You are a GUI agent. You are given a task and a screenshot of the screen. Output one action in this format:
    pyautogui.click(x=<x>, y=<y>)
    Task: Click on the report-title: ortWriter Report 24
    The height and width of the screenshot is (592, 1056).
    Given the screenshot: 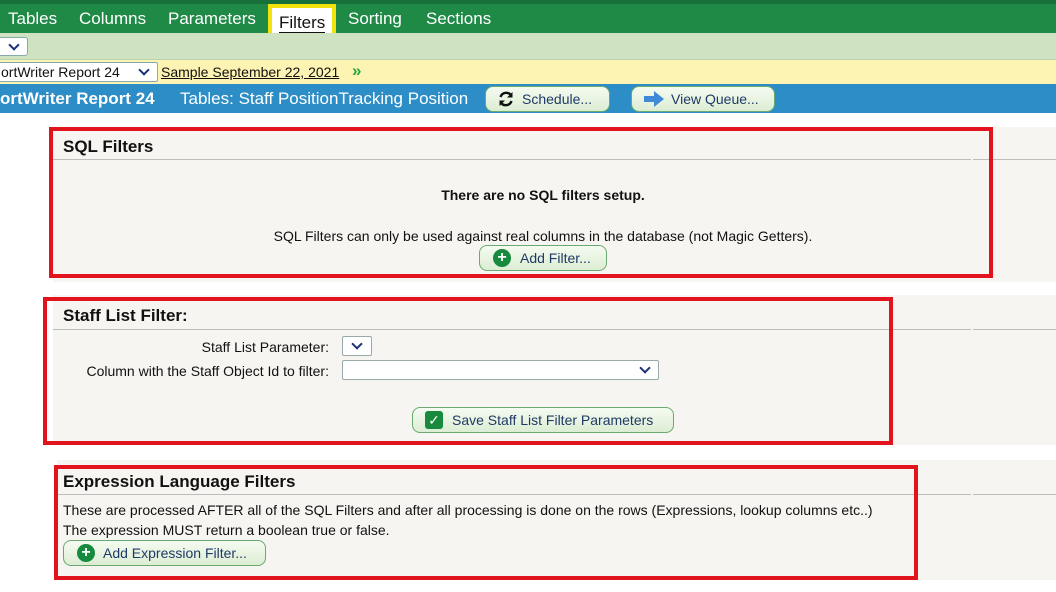 What is the action you would take?
    pyautogui.click(x=77, y=98)
    